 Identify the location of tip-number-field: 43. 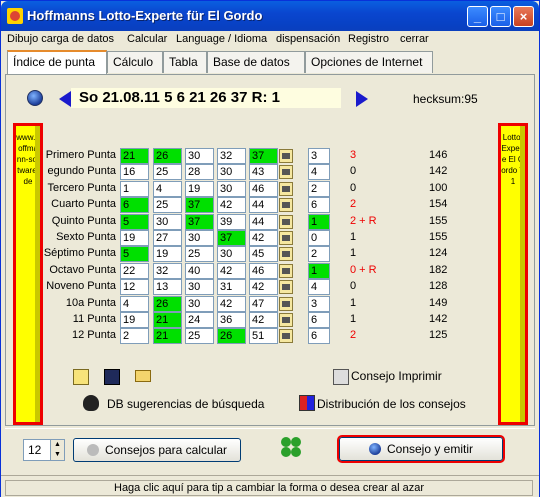
(263, 172).